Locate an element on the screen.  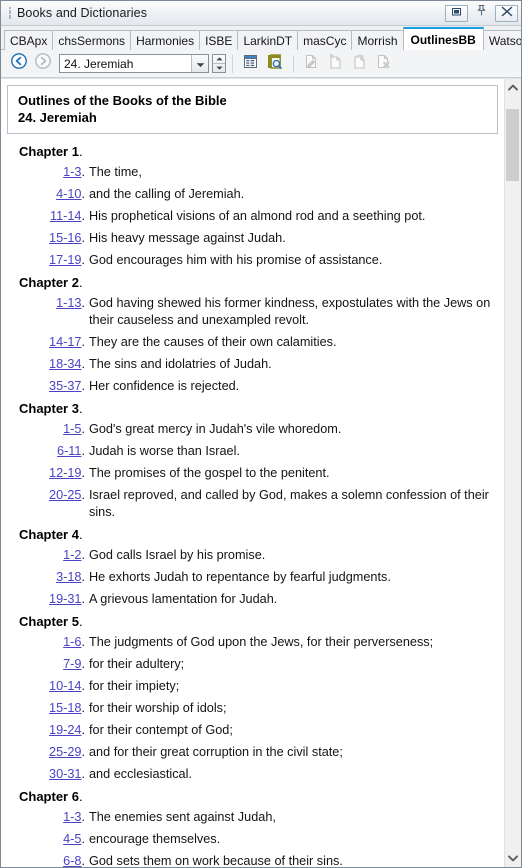
verse-reference-cell: 30-31. is located at coordinates (48, 774).